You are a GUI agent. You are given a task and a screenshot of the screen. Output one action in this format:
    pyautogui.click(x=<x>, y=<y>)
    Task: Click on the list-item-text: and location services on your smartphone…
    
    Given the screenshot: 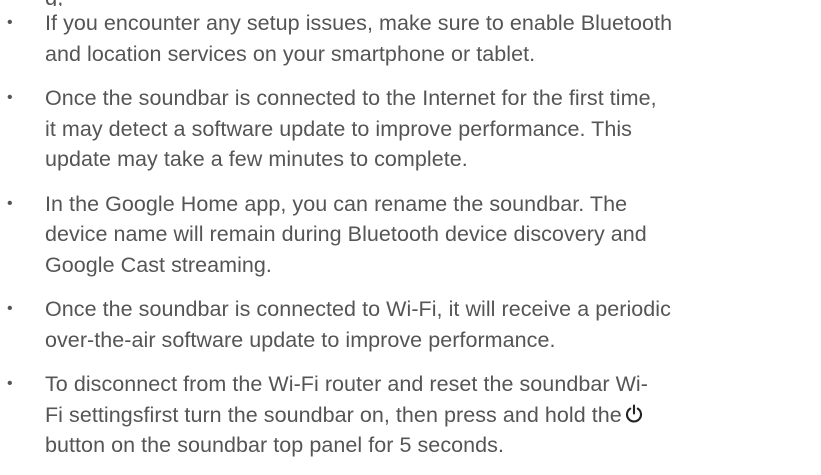 What is the action you would take?
    pyautogui.click(x=290, y=53)
    